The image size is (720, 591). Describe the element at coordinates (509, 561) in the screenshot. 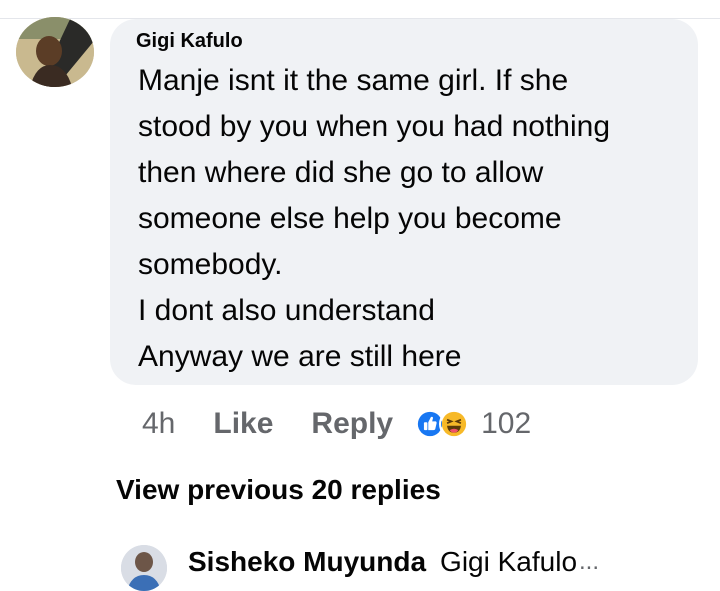

I see `reply-snippet: Gigi Kafulo` at that location.